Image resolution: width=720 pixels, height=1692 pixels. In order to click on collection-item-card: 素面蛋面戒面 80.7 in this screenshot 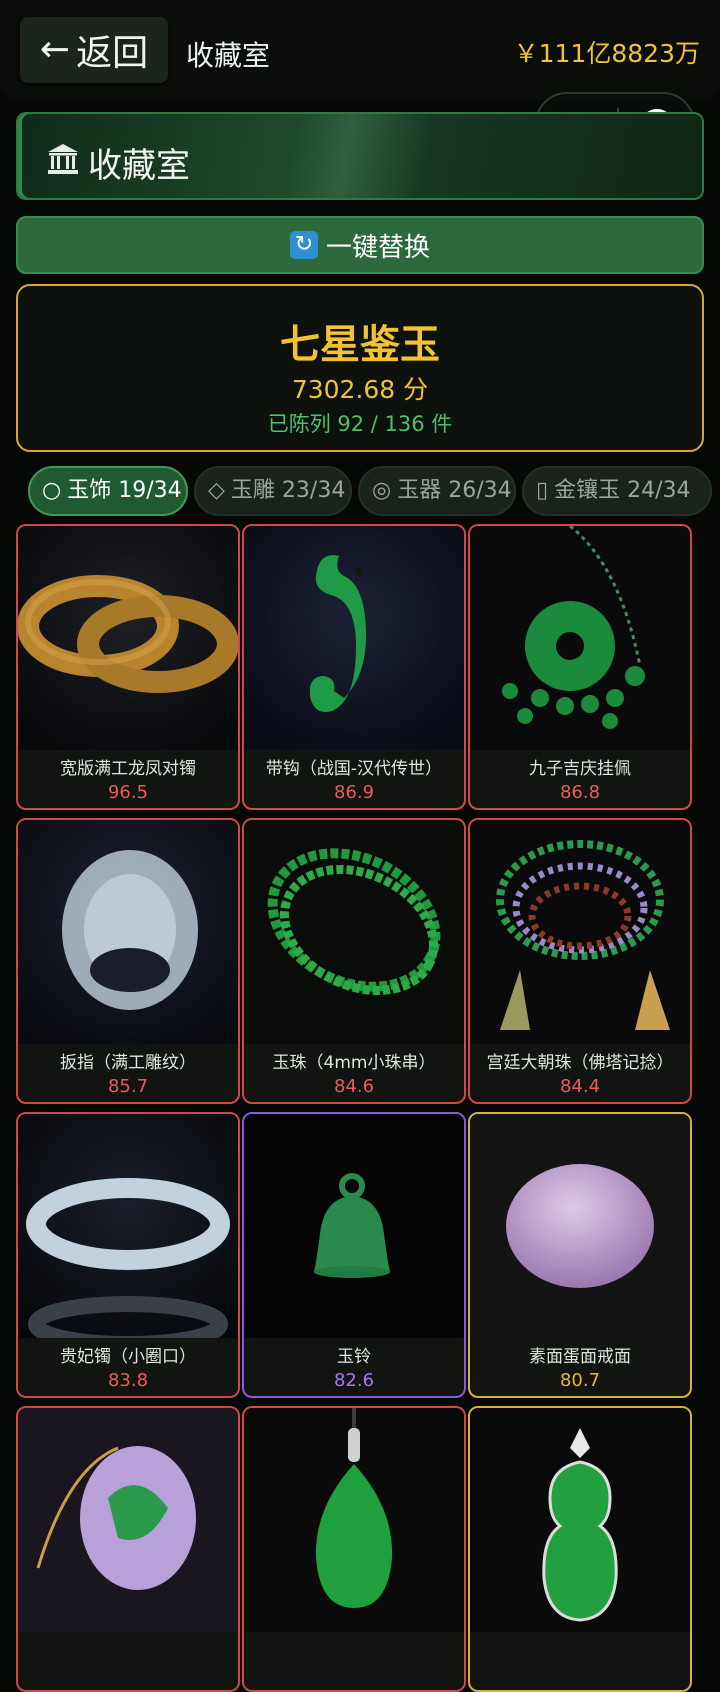, I will do `click(580, 1255)`.